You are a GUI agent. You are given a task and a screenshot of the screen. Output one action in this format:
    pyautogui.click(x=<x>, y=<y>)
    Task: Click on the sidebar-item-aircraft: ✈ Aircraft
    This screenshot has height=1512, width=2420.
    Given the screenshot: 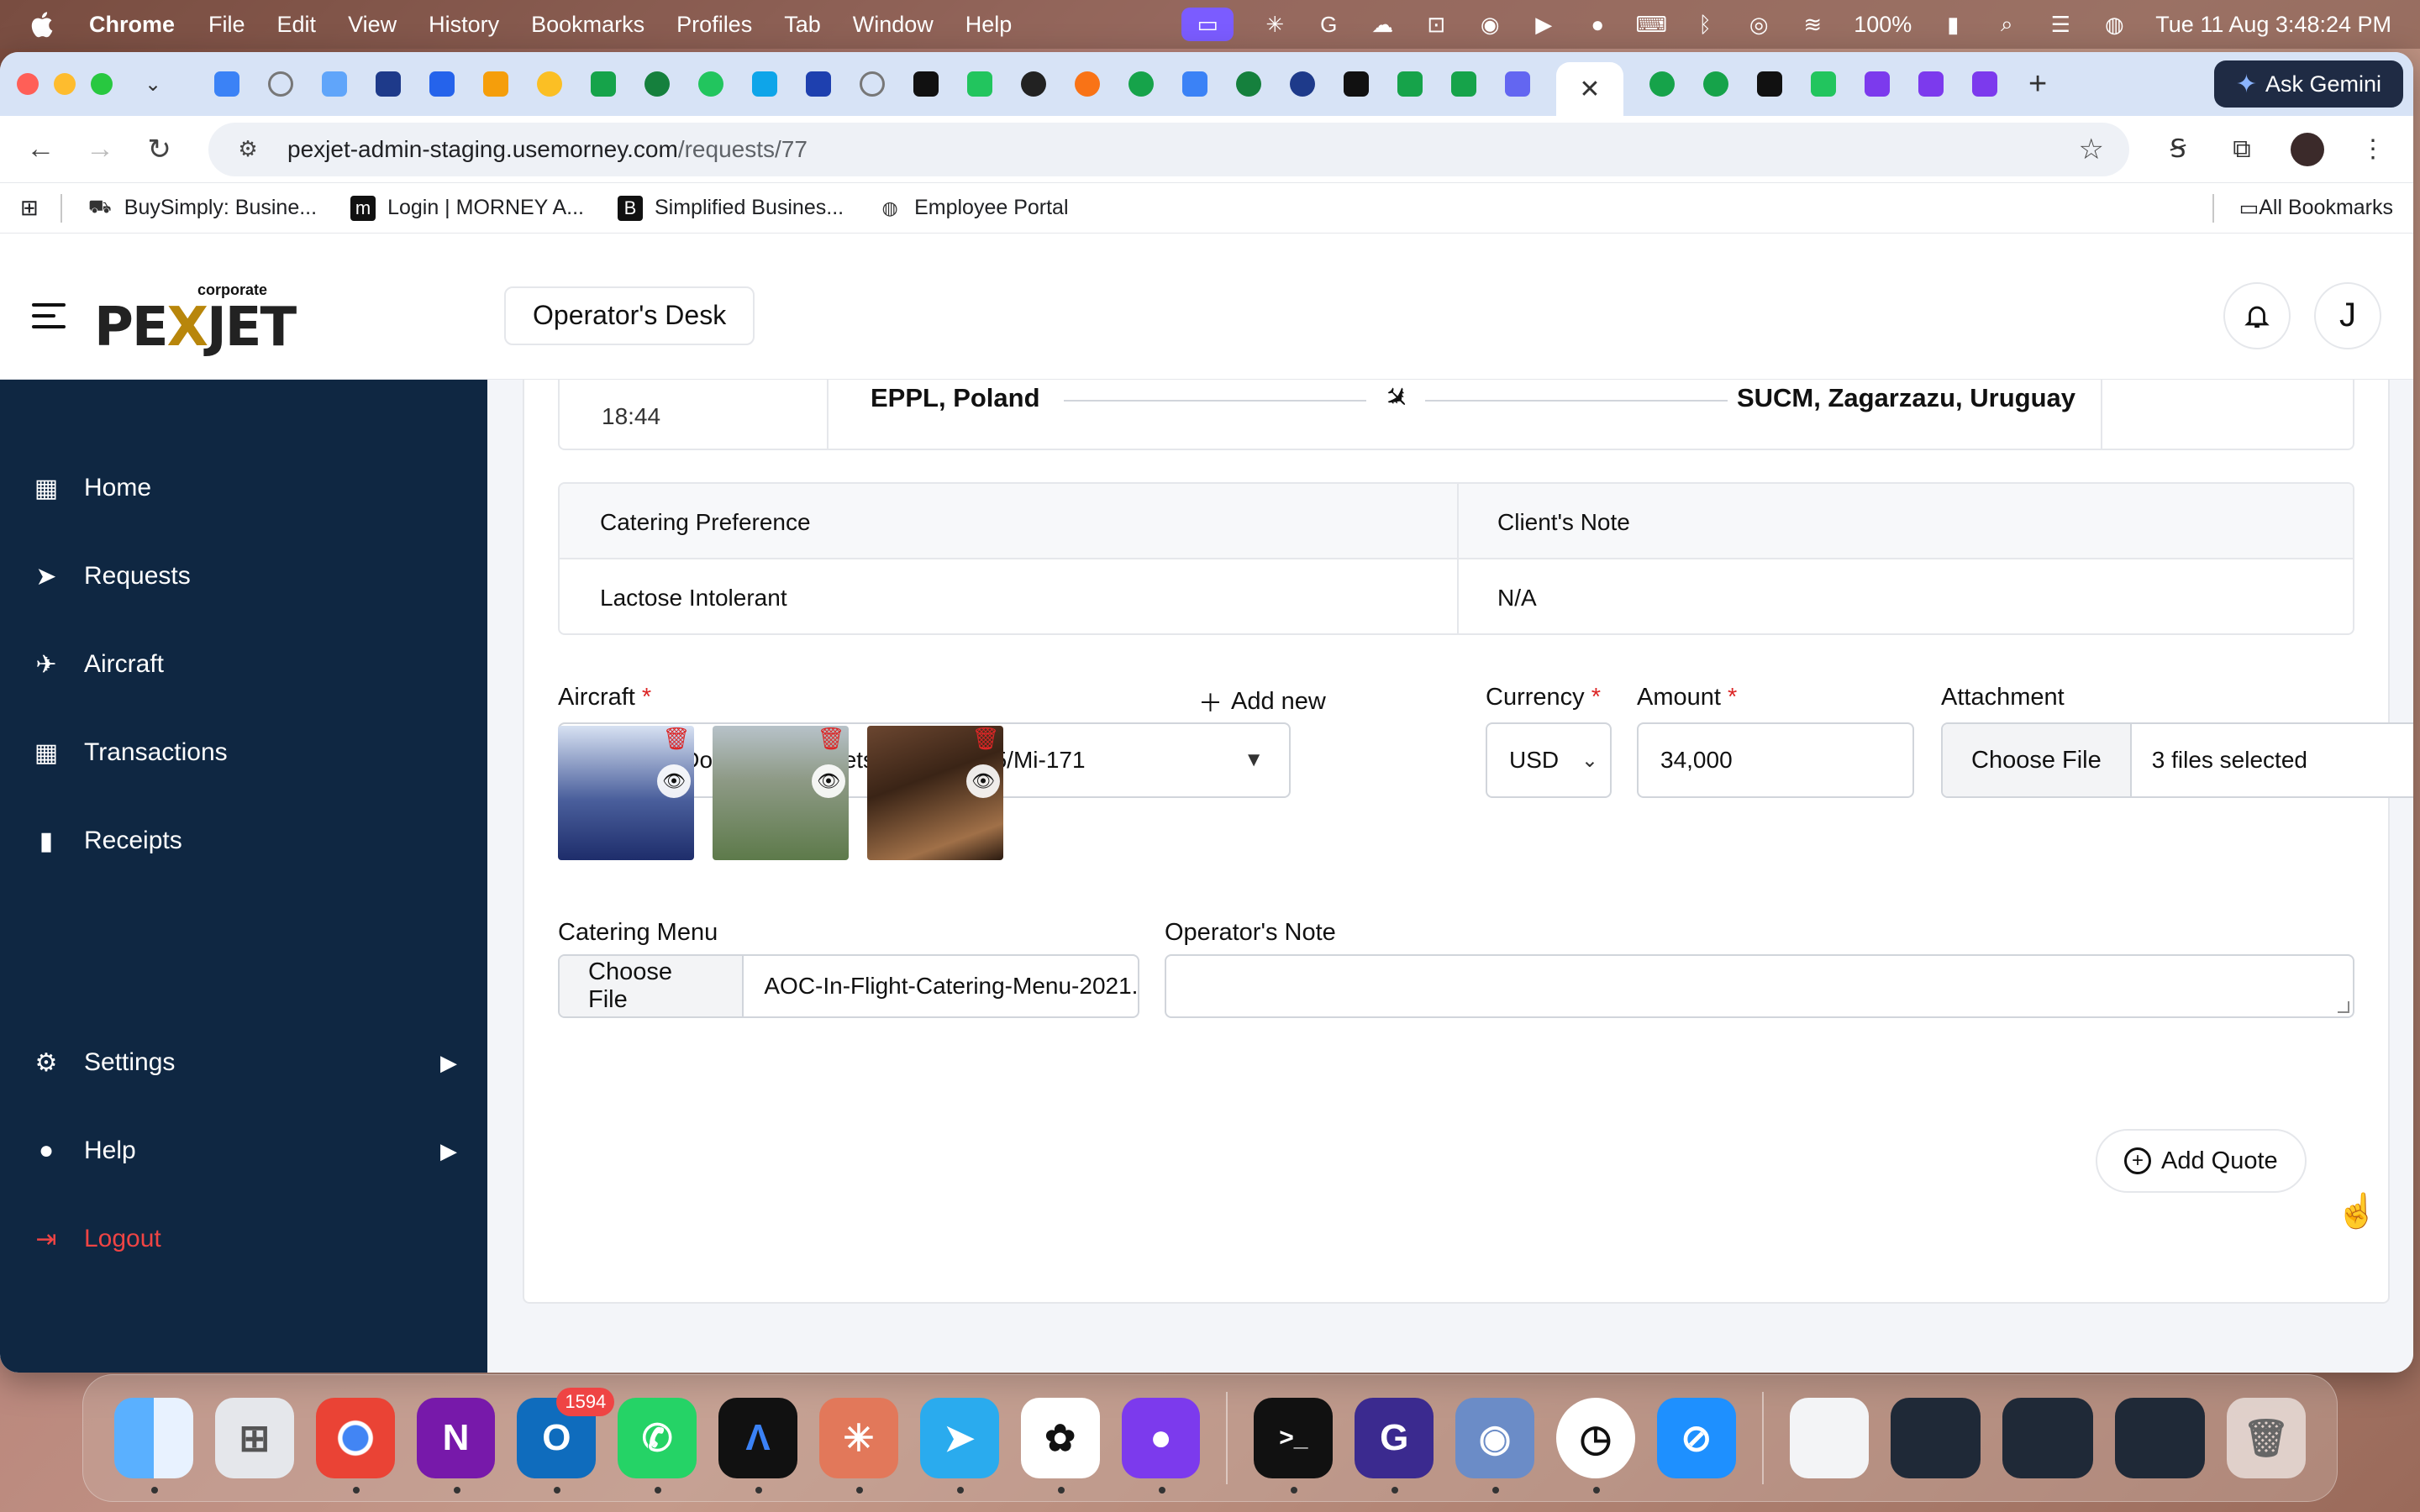 What is the action you would take?
    pyautogui.click(x=244, y=664)
    